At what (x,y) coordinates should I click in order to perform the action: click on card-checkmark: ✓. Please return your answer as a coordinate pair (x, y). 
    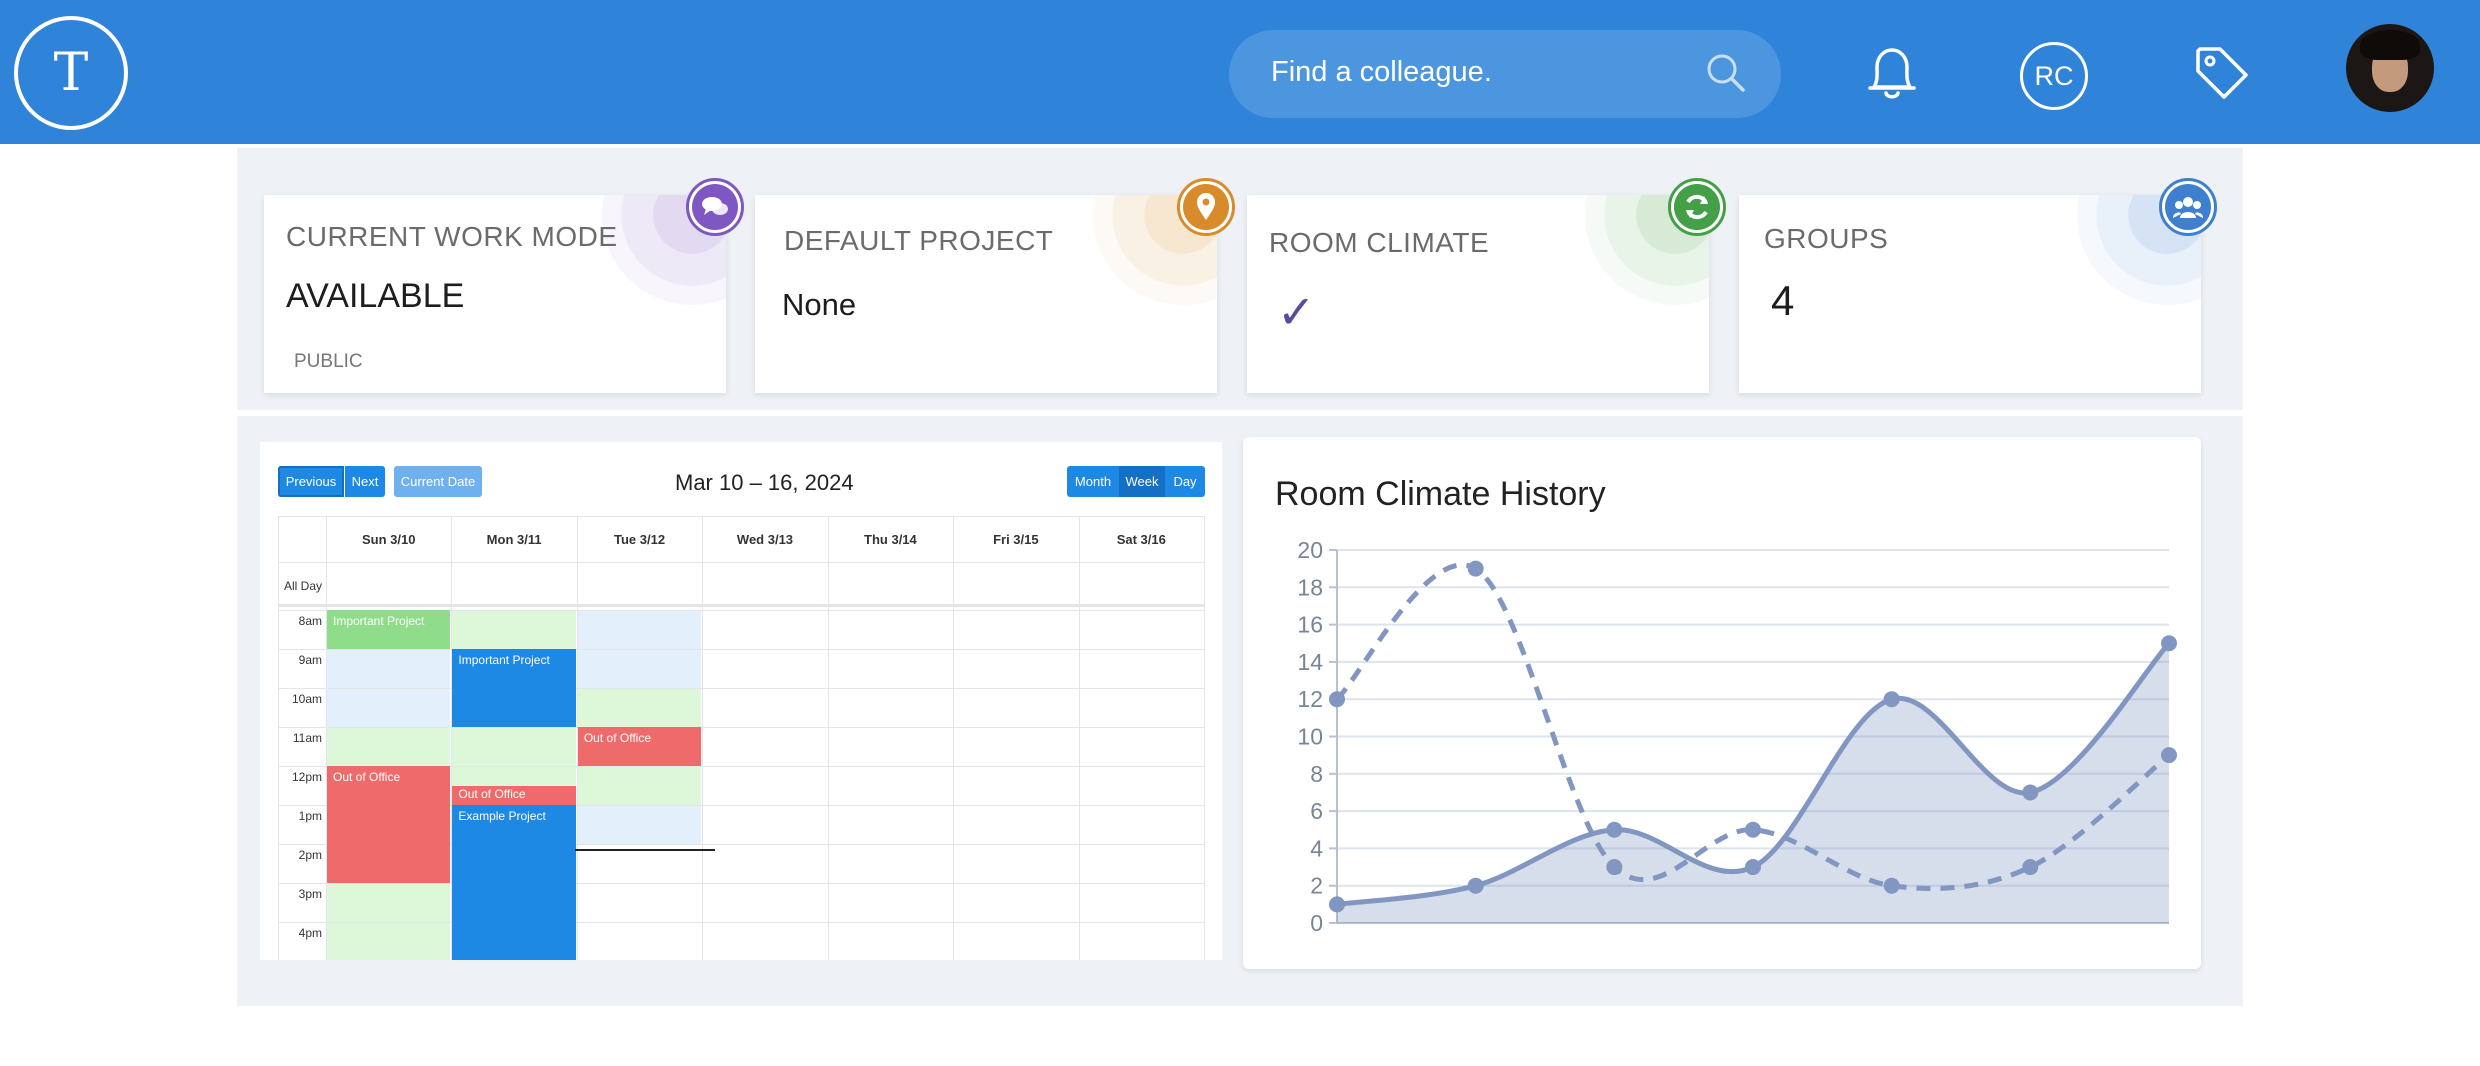
    Looking at the image, I should click on (1296, 312).